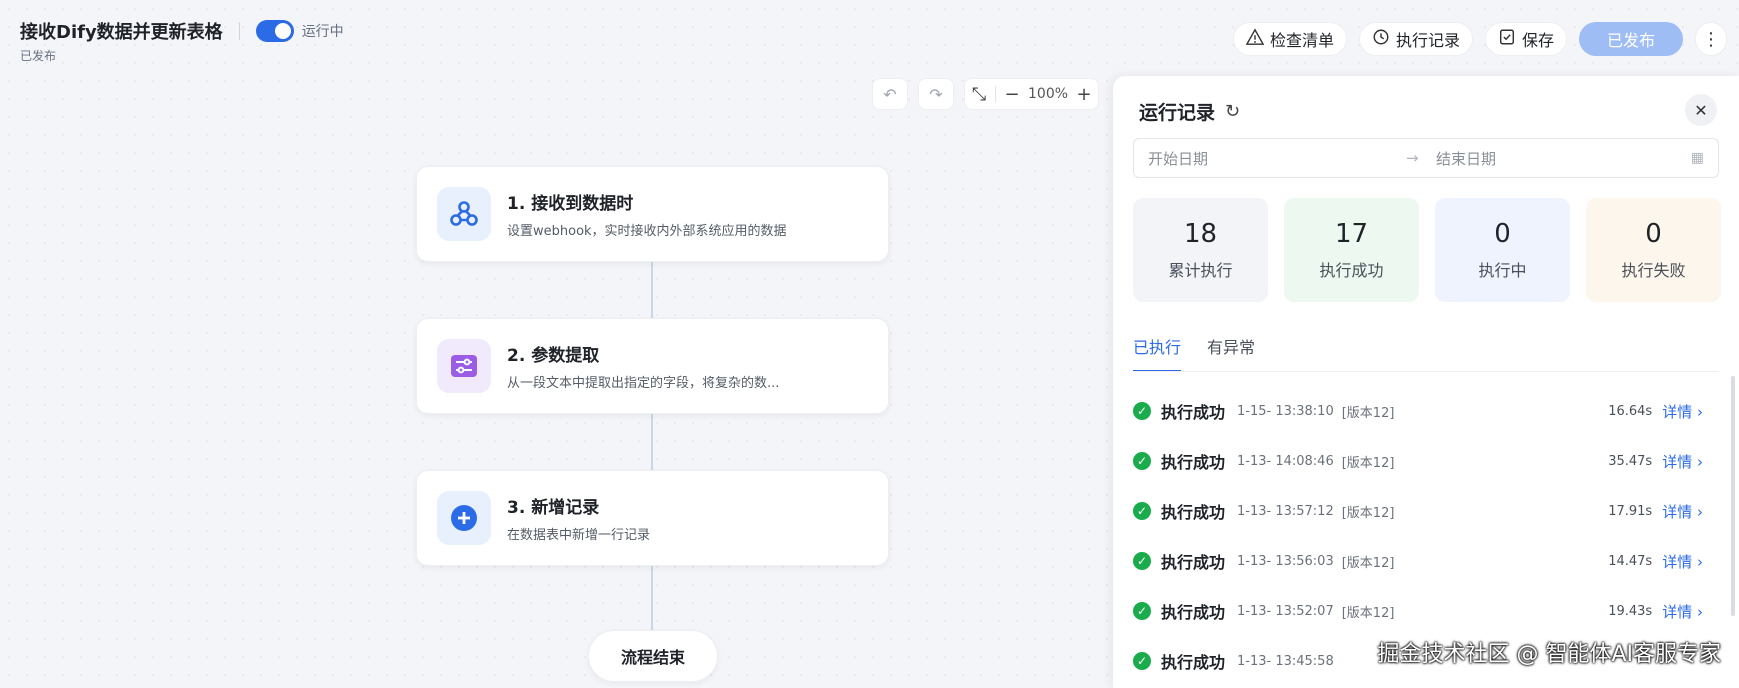  Describe the element at coordinates (1415, 39) in the screenshot. I see `history-button: 执行记录` at that location.